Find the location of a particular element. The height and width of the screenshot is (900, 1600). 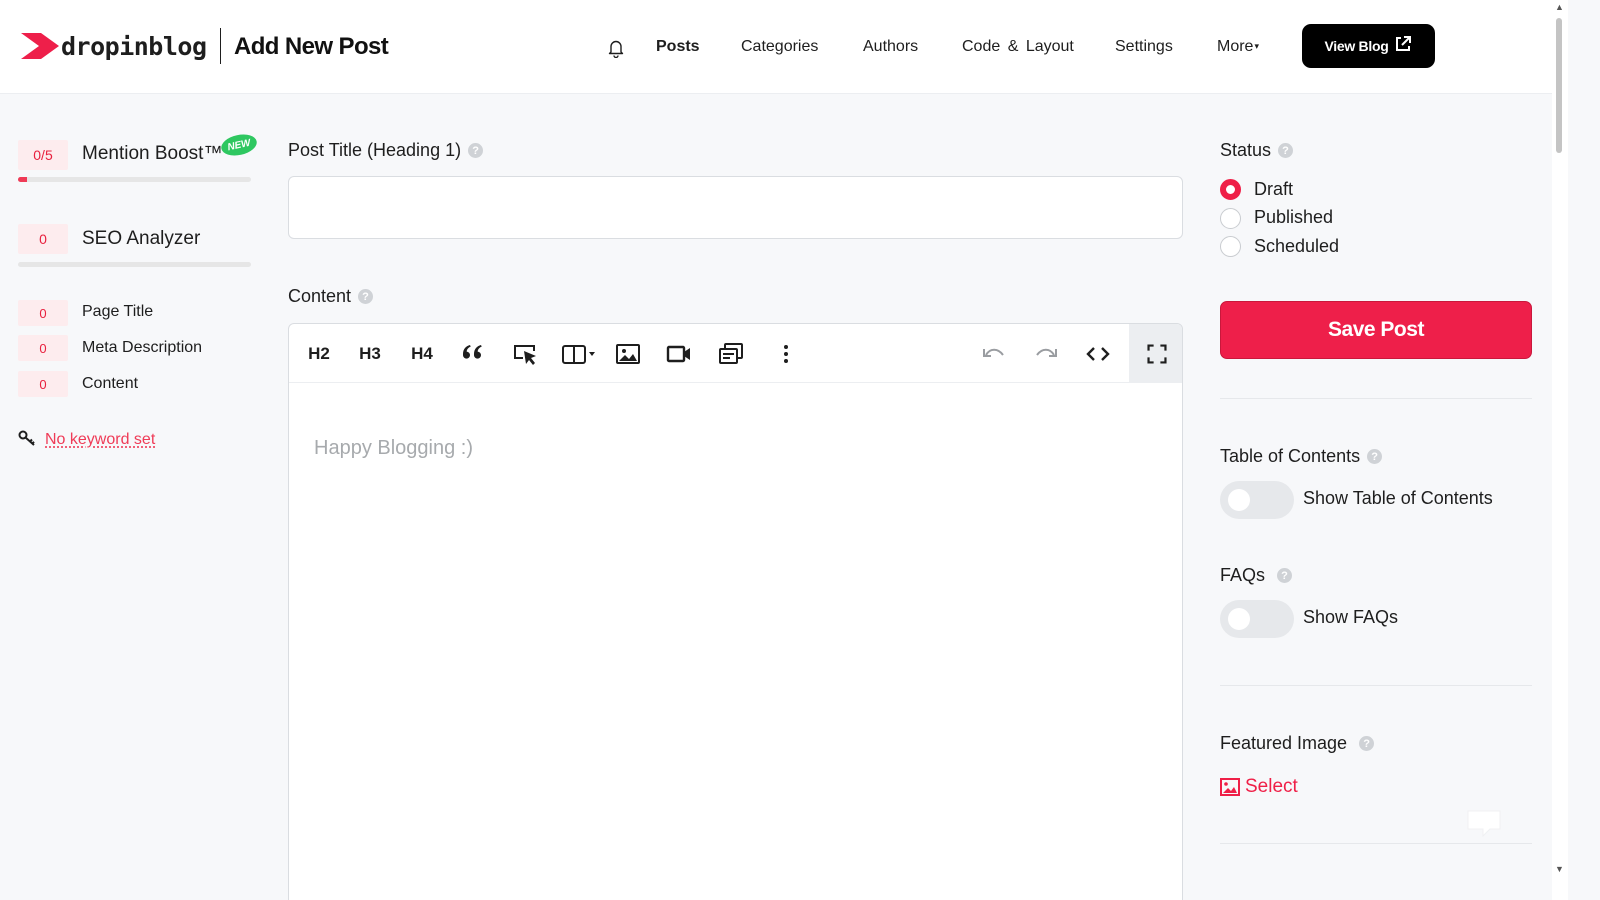

source-code-button is located at coordinates (1098, 353).